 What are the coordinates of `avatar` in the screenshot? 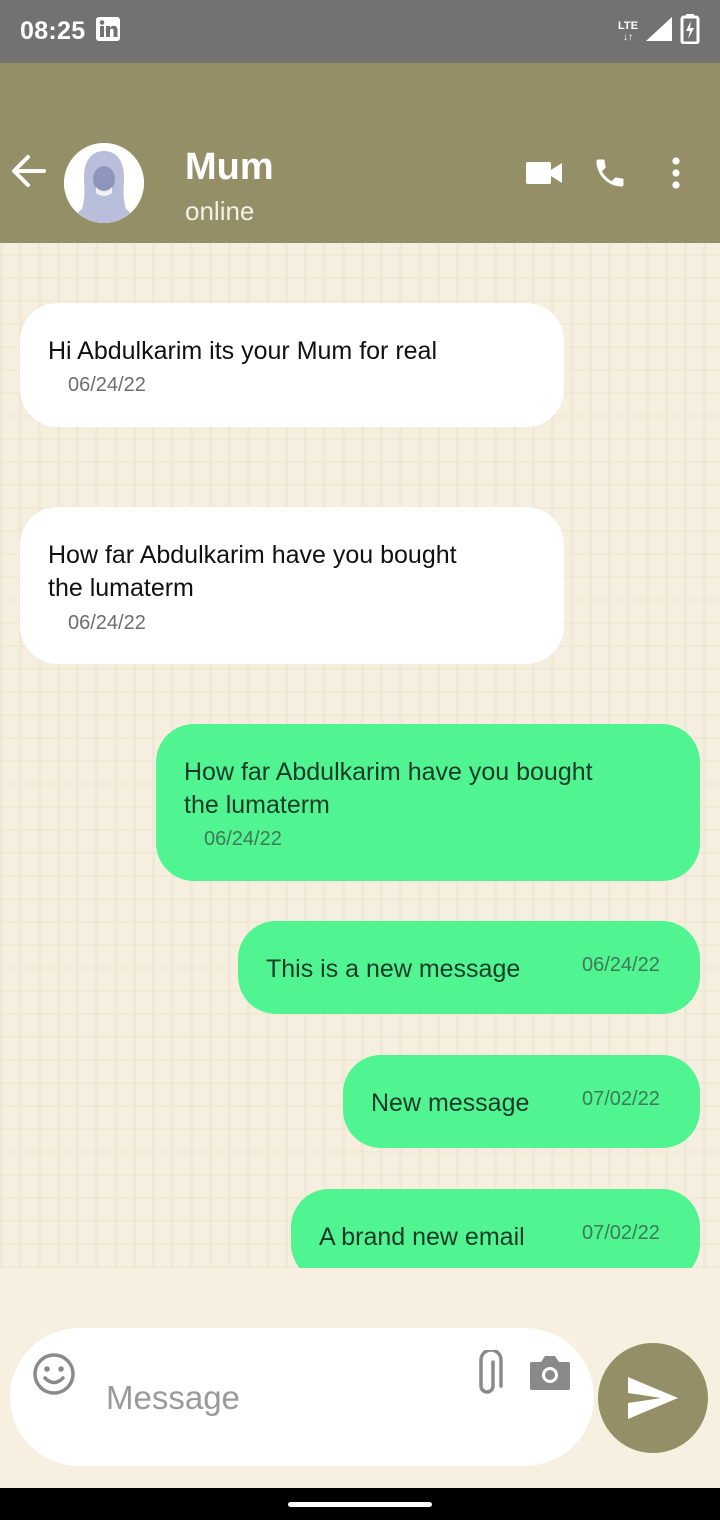 It's located at (104, 183).